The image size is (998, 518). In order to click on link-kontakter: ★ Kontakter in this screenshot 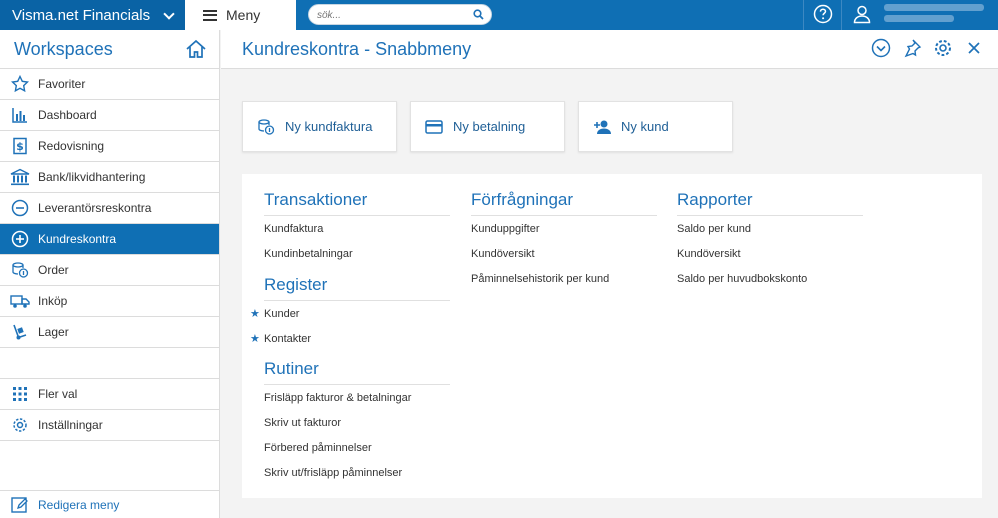, I will do `click(350, 339)`.